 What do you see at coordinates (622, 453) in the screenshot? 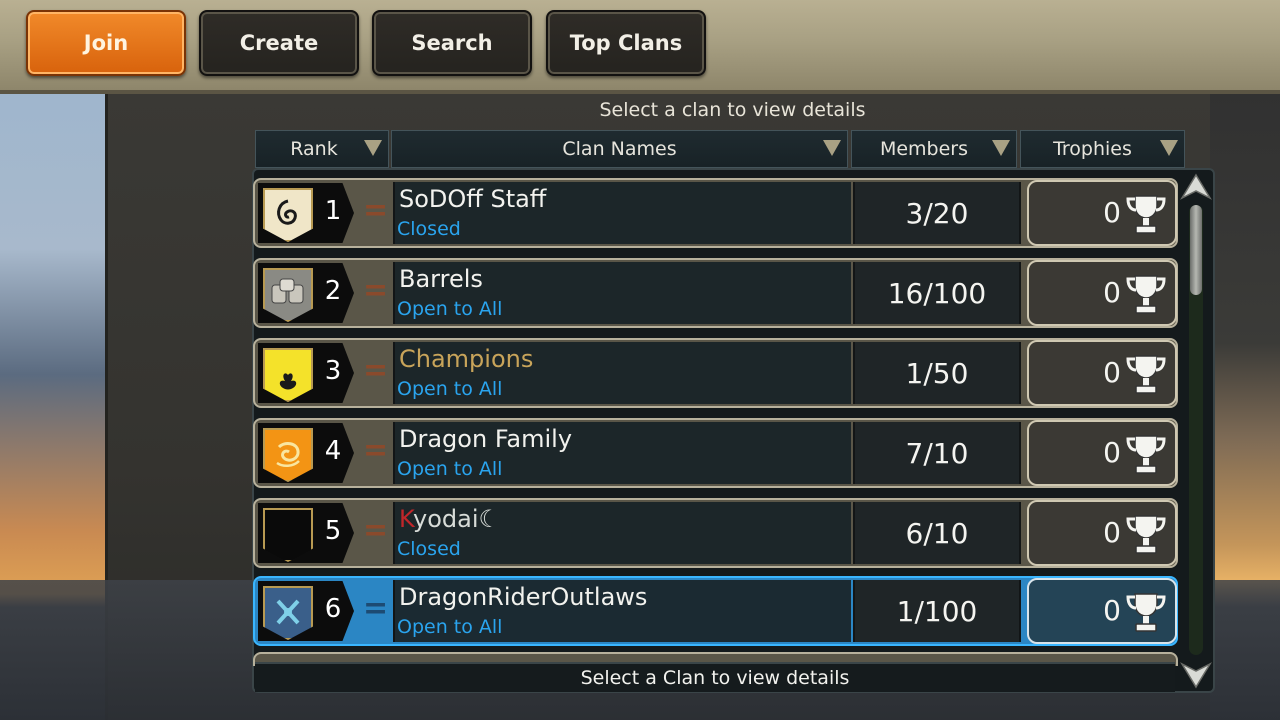
I see `clan-name-cell: Dragon Family Open to All` at bounding box center [622, 453].